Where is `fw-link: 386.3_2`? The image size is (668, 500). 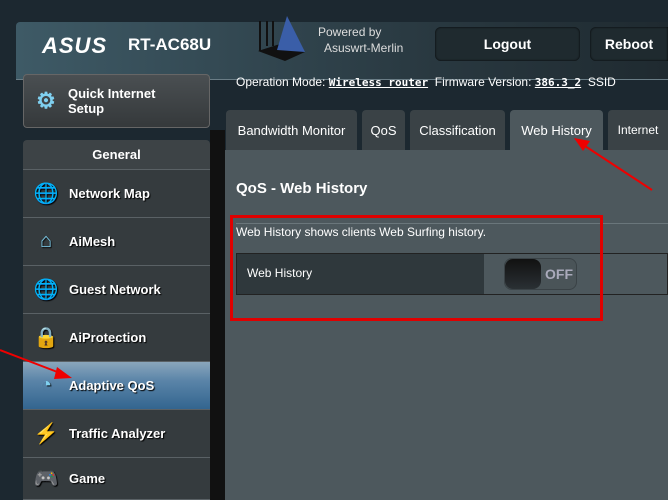
fw-link: 386.3_2 is located at coordinates (558, 82).